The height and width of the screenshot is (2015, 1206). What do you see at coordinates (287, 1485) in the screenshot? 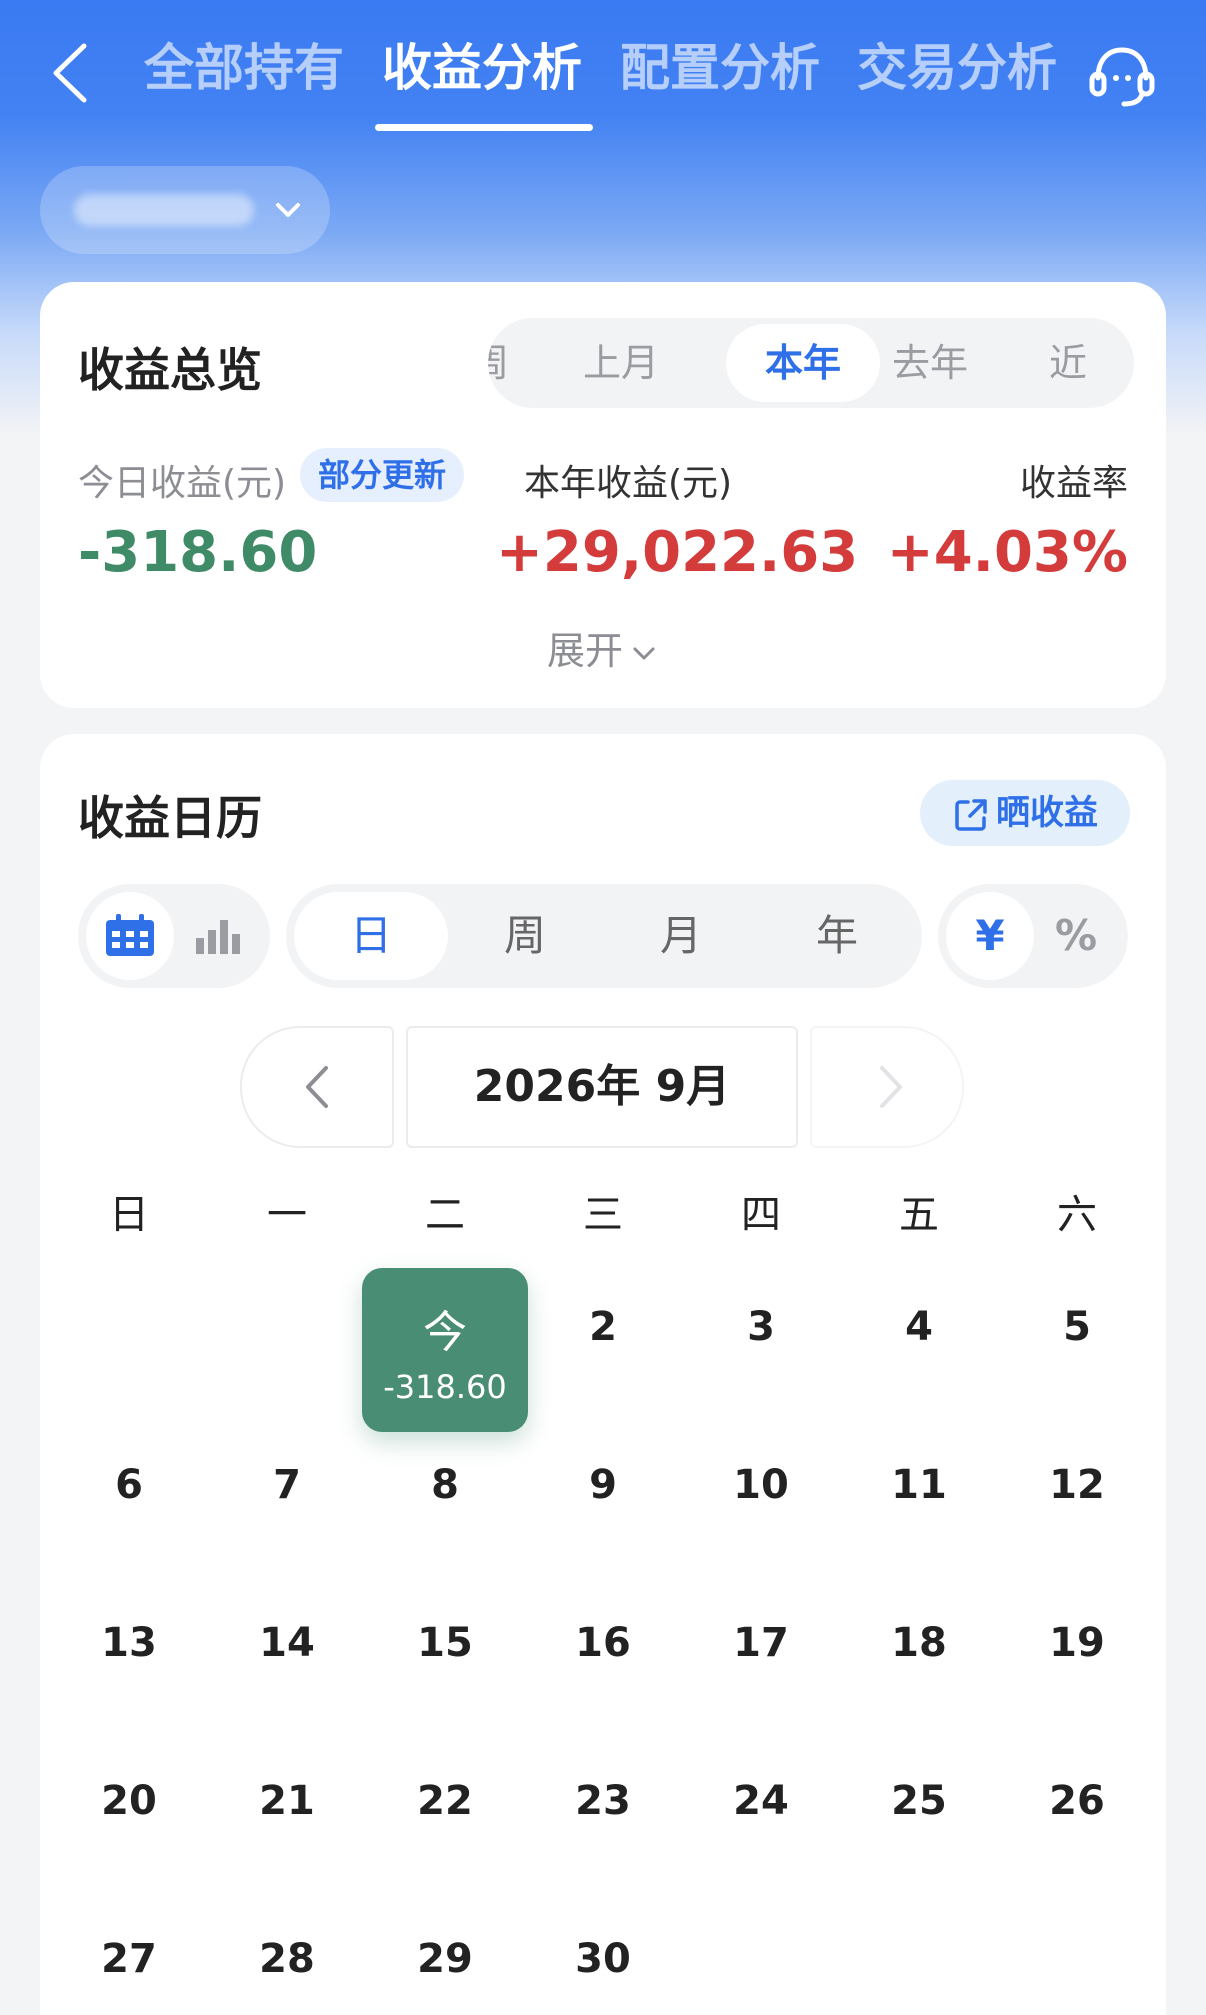
I see `calendar-day: 7` at bounding box center [287, 1485].